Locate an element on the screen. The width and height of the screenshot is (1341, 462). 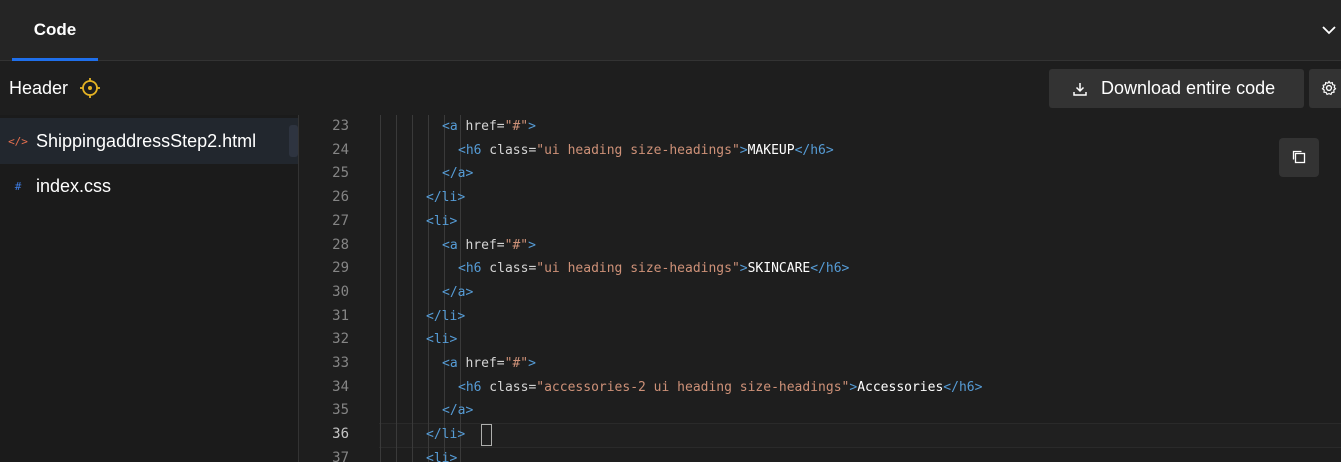
file-item-index-css: # index.css is located at coordinates (149, 186).